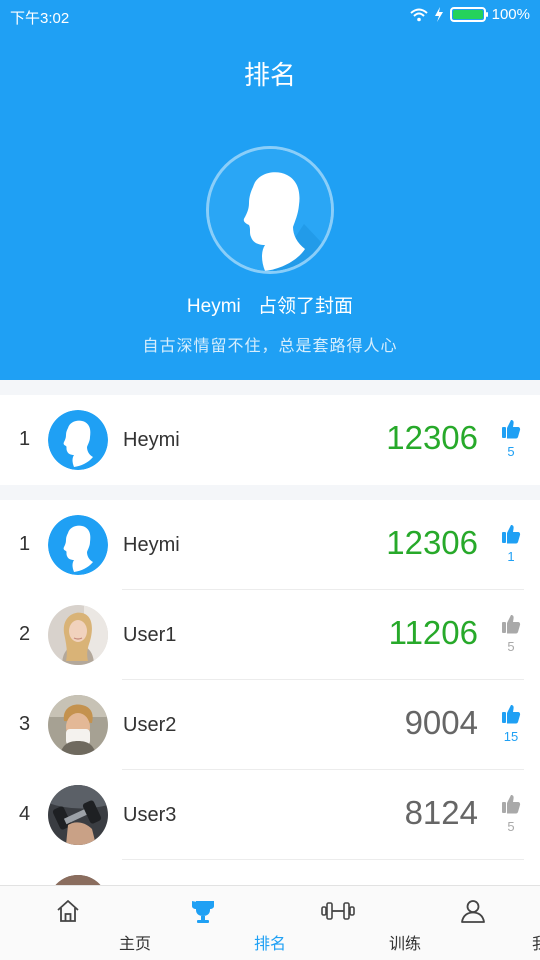 This screenshot has height=960, width=540. Describe the element at coordinates (337, 911) in the screenshot. I see `dumbbell-icon` at that location.